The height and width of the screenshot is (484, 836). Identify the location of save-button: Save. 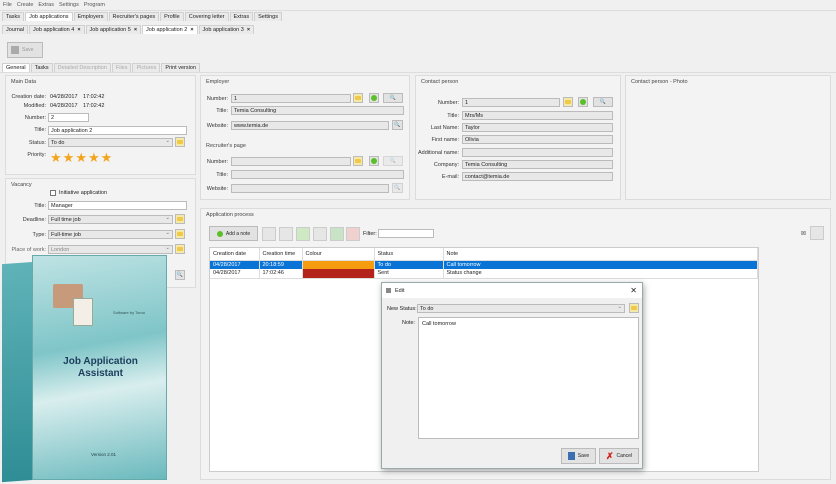
(25, 50).